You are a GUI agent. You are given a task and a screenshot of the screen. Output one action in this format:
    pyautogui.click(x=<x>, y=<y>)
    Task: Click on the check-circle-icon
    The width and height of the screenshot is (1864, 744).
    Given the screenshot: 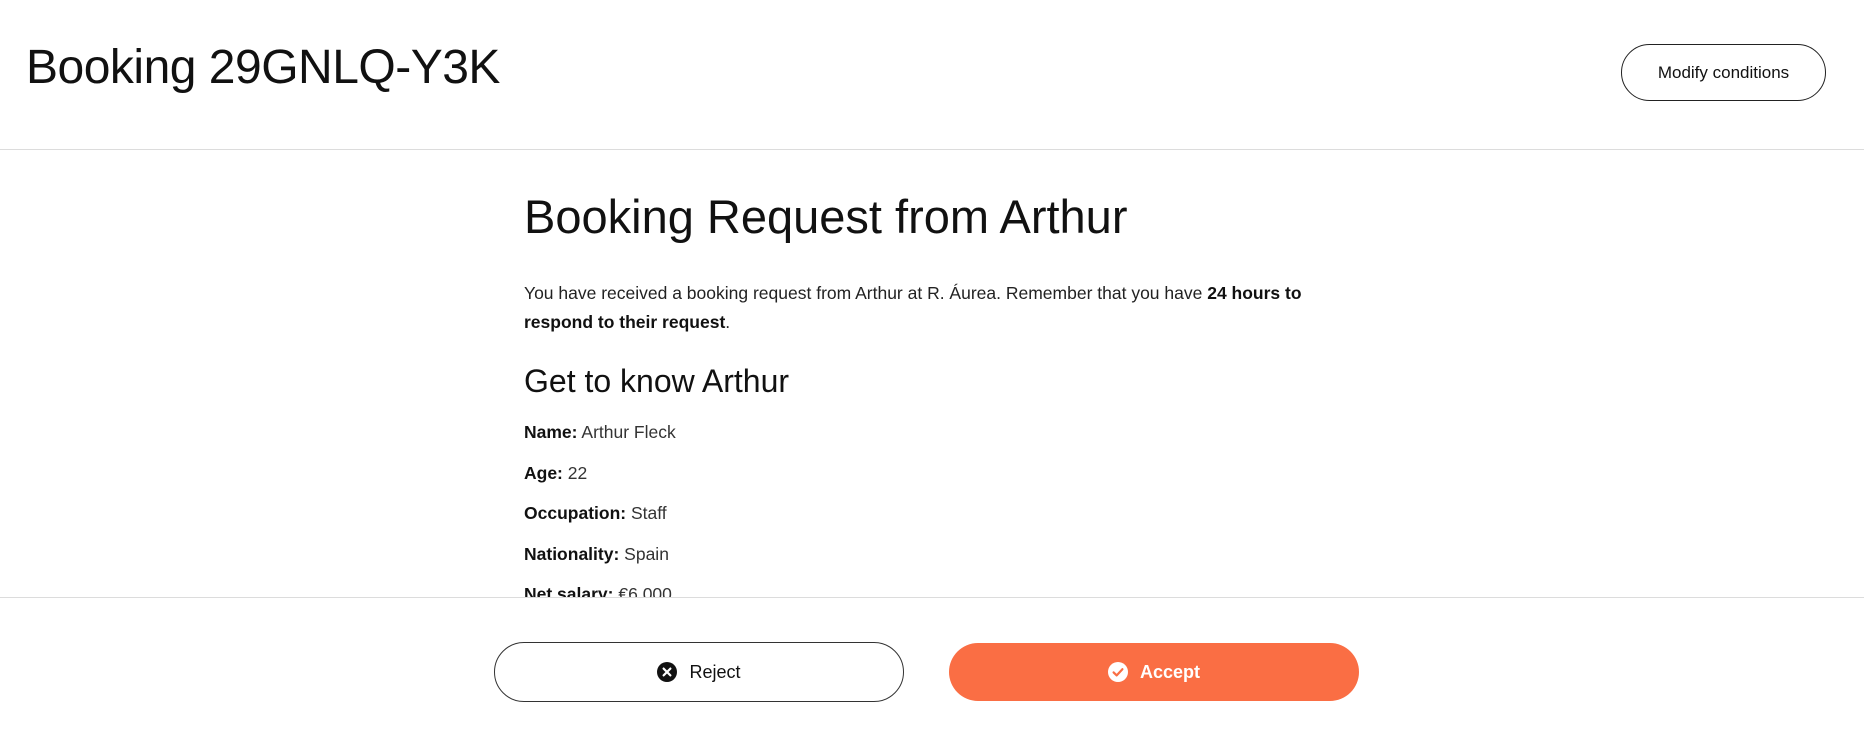 What is the action you would take?
    pyautogui.click(x=1117, y=672)
    